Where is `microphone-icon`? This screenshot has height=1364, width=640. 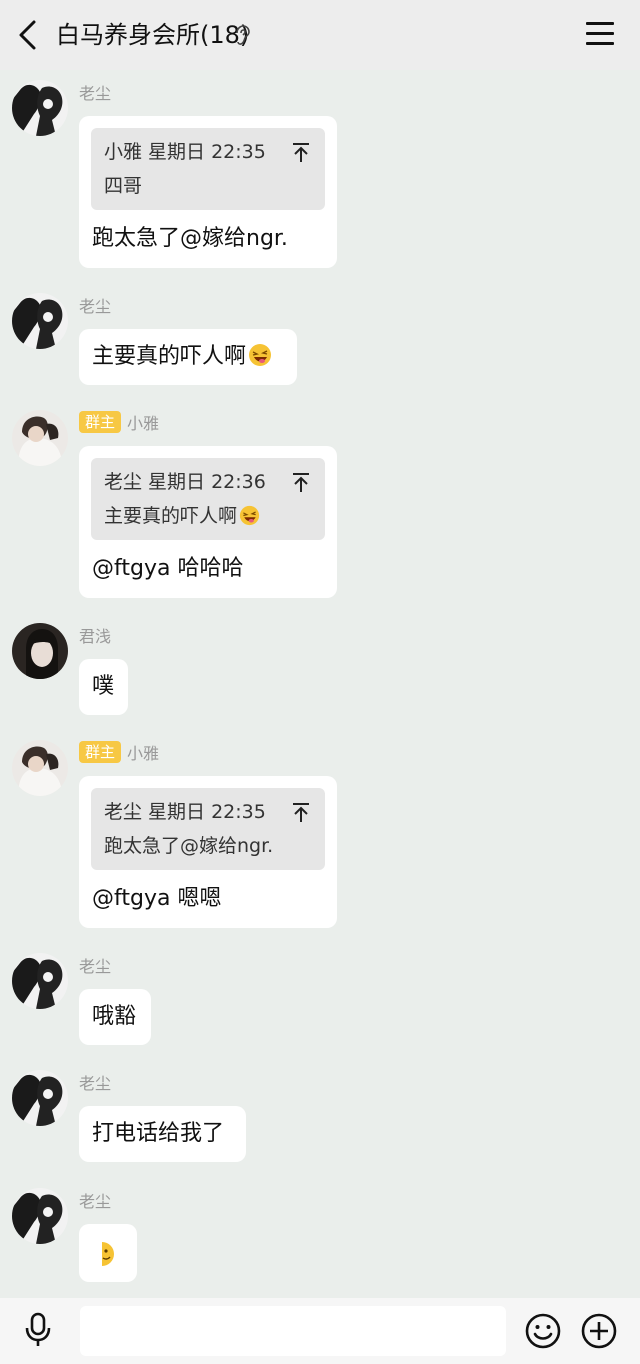 microphone-icon is located at coordinates (38, 1330).